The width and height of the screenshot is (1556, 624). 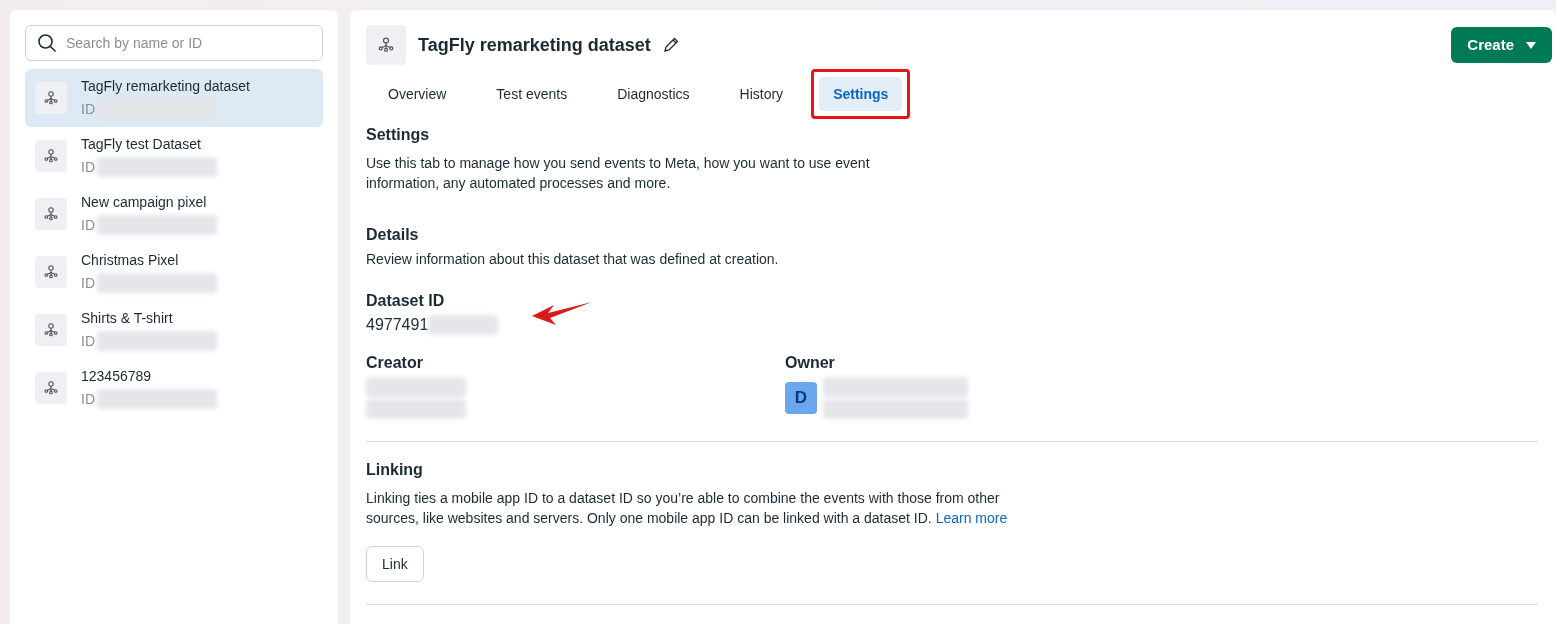 What do you see at coordinates (141, 143) in the screenshot?
I see `dataset-name: TagFly test Dataset` at bounding box center [141, 143].